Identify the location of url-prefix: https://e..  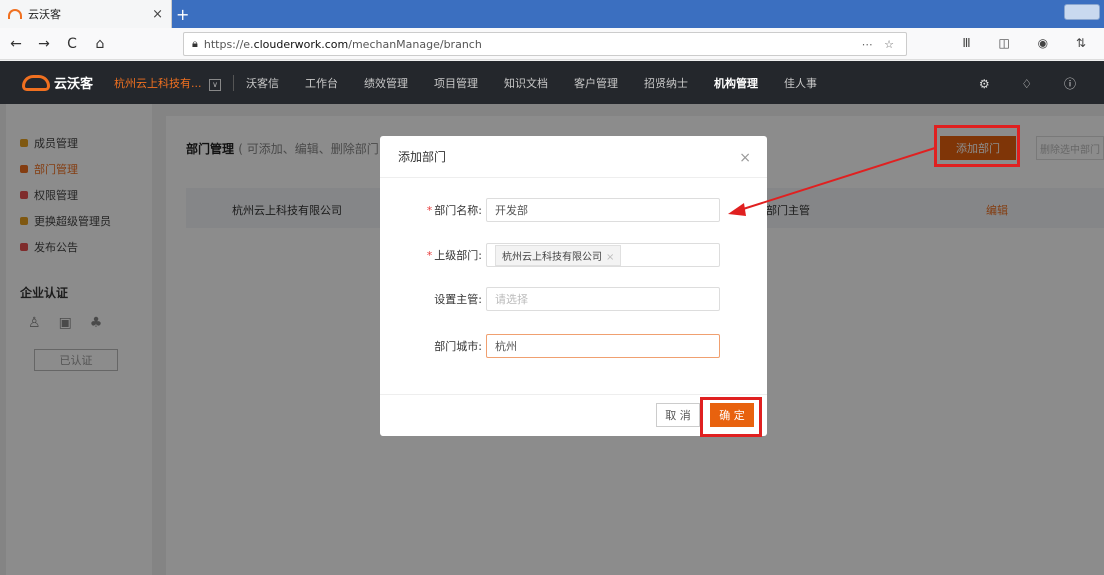
(228, 44).